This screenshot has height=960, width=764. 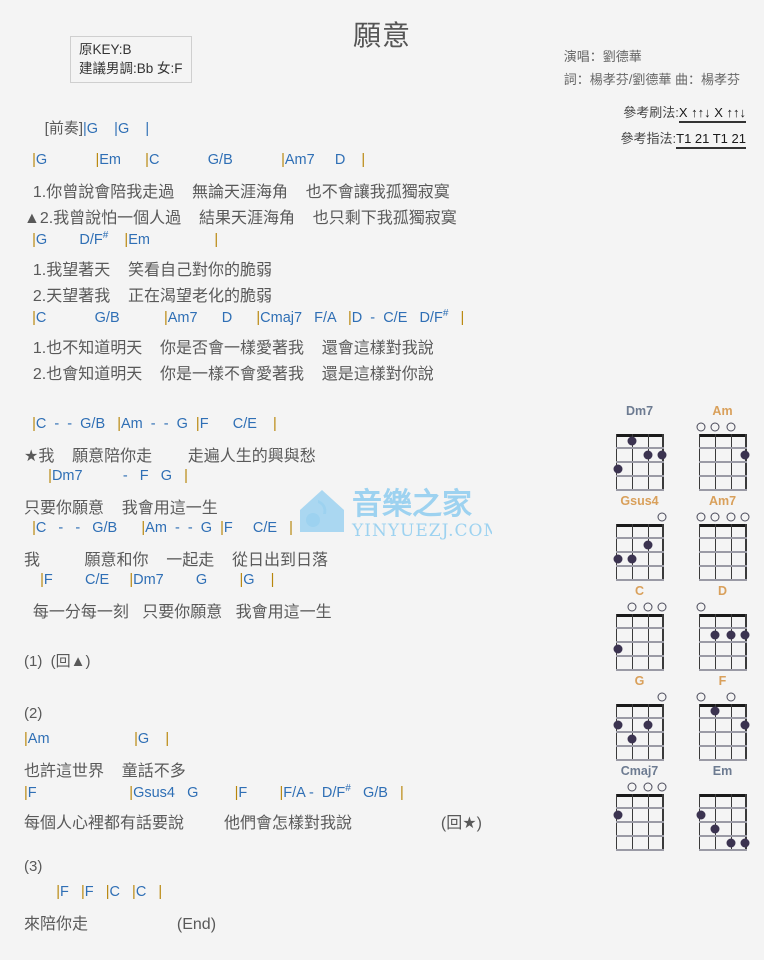 What do you see at coordinates (64, 128) in the screenshot?
I see `intro-label: [前奏]` at bounding box center [64, 128].